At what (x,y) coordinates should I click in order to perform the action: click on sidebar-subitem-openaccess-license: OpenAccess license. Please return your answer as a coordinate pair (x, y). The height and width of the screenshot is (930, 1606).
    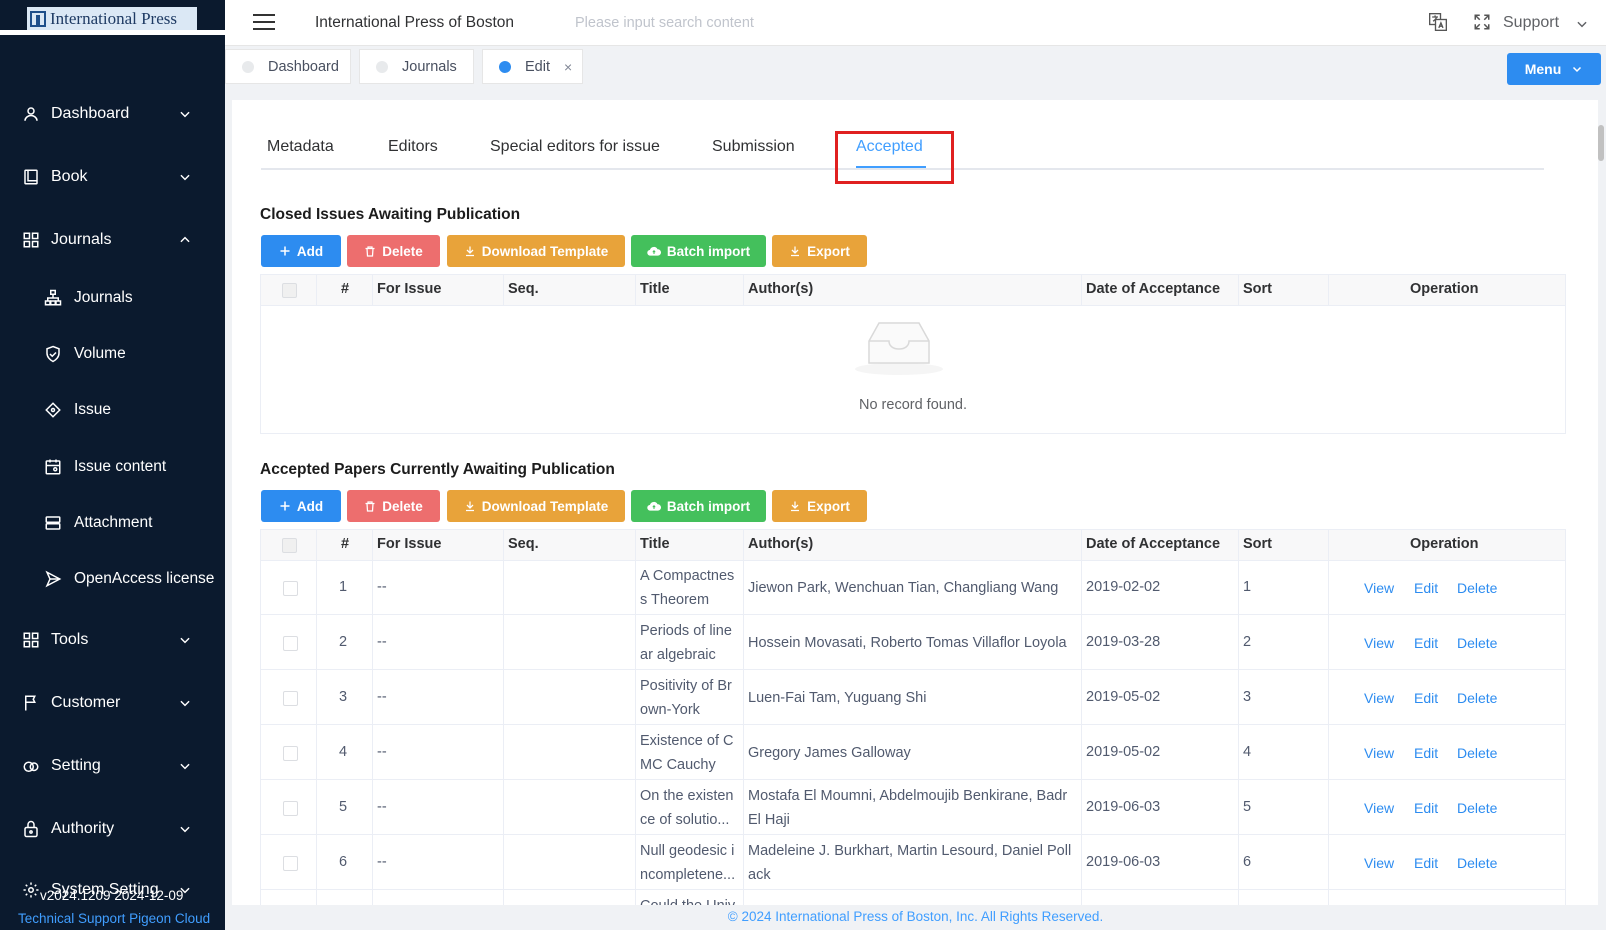
    Looking at the image, I should click on (112, 579).